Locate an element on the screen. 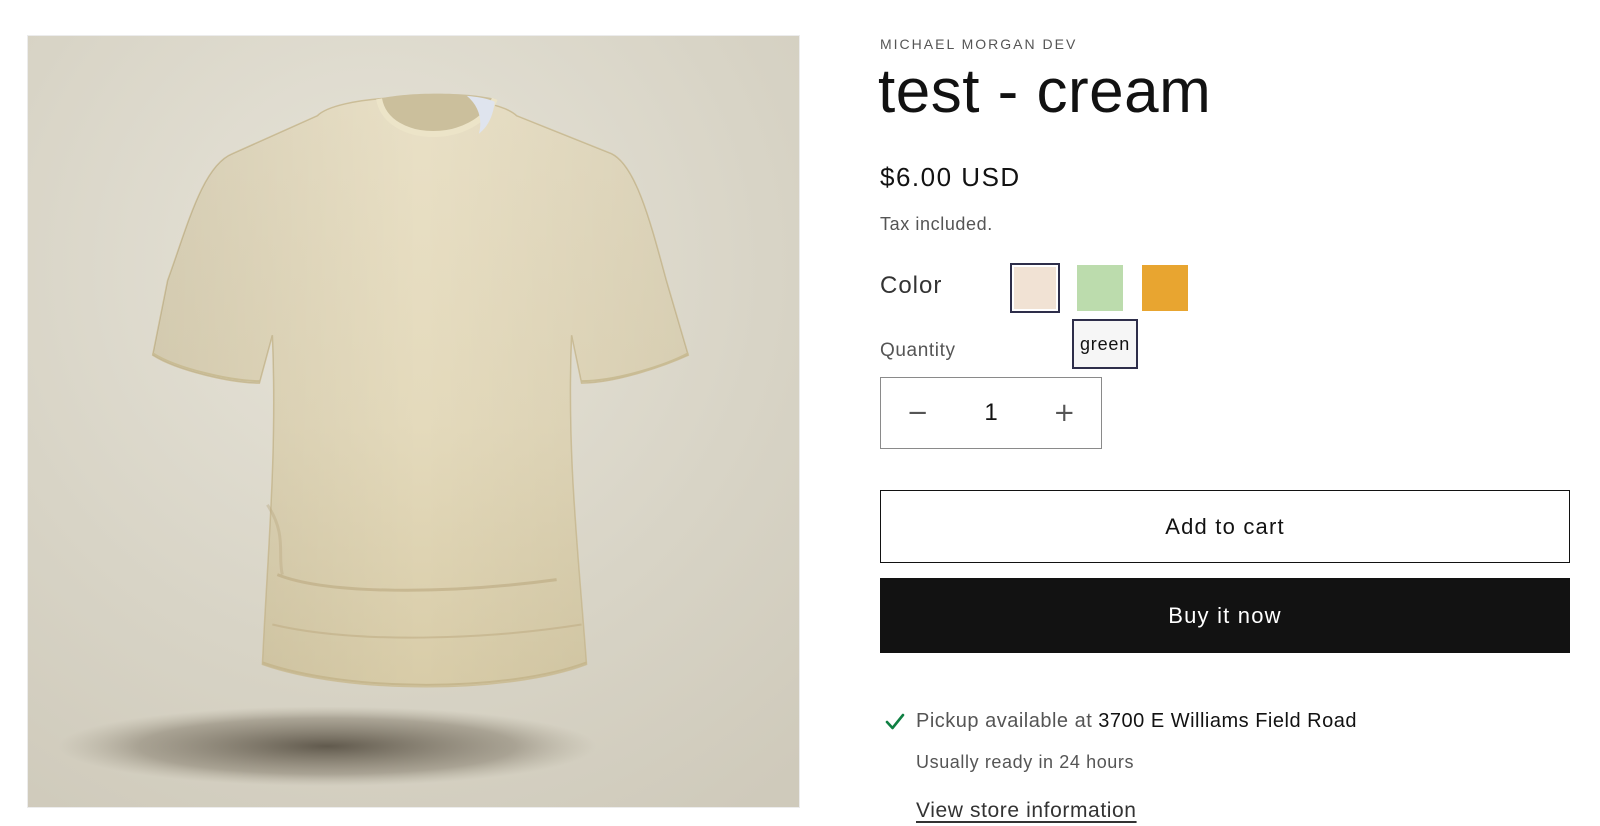  swatch-green is located at coordinates (1100, 288).